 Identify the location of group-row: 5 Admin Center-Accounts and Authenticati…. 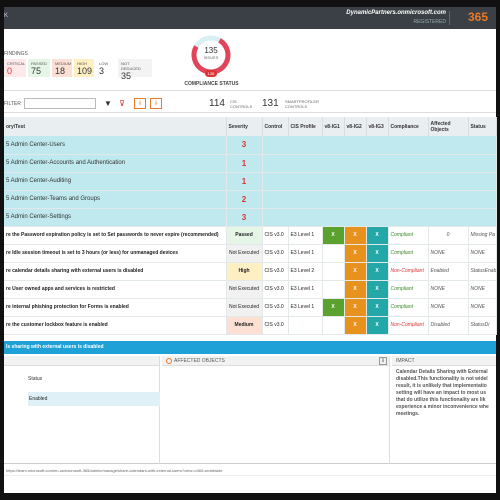
(250, 163).